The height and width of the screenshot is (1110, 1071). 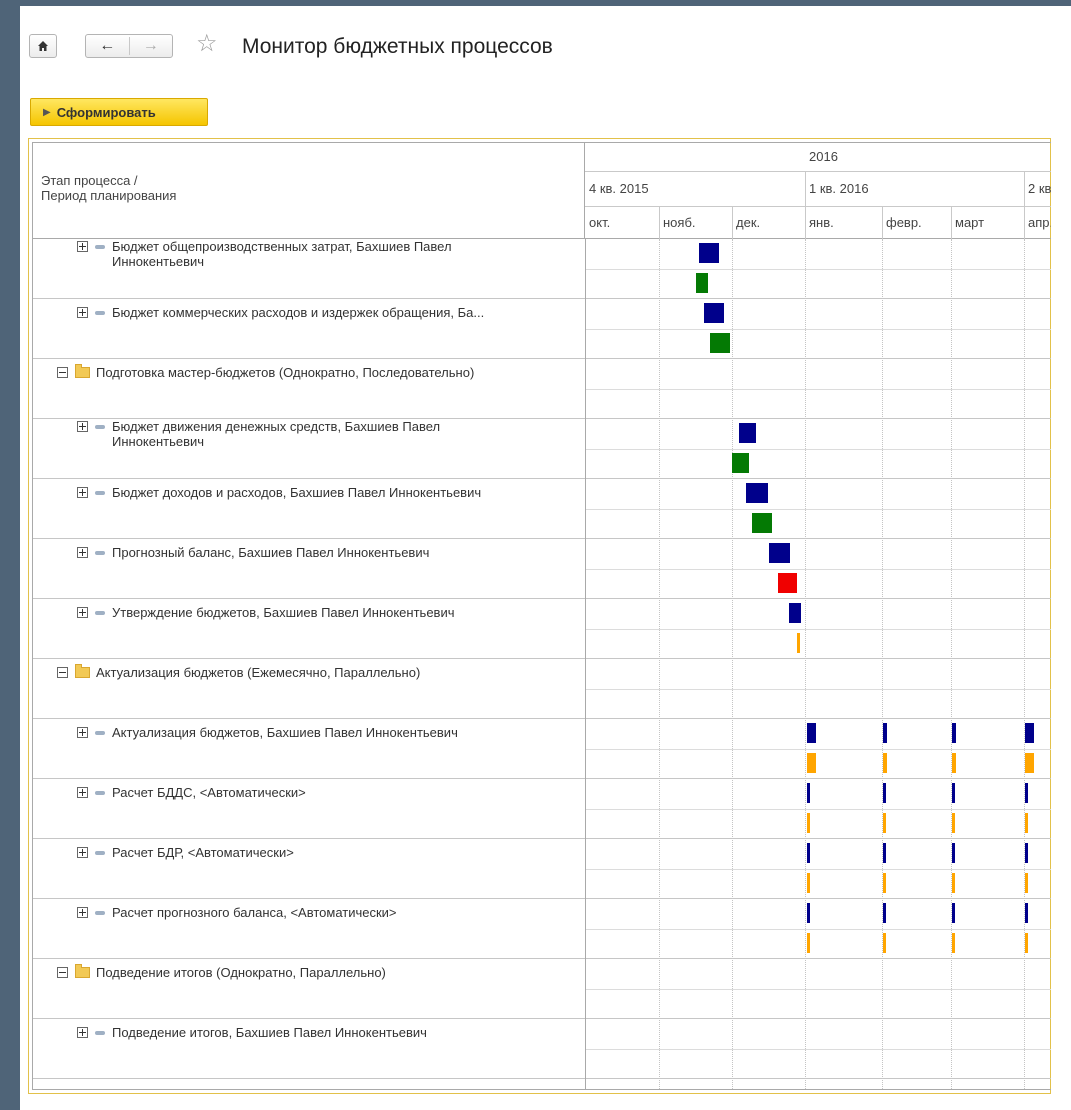 I want to click on month-label: янв., so click(x=821, y=222).